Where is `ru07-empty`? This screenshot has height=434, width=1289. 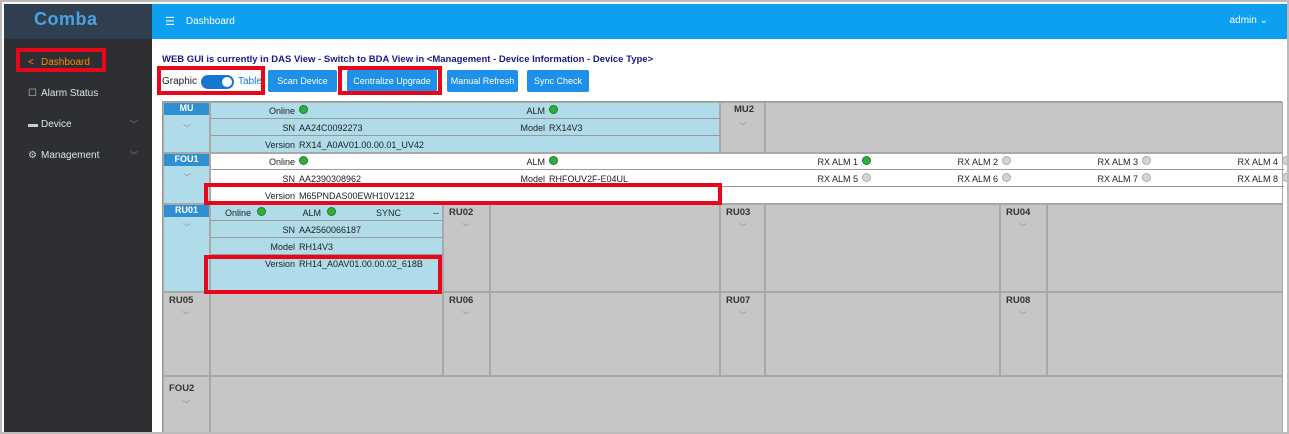 ru07-empty is located at coordinates (882, 334).